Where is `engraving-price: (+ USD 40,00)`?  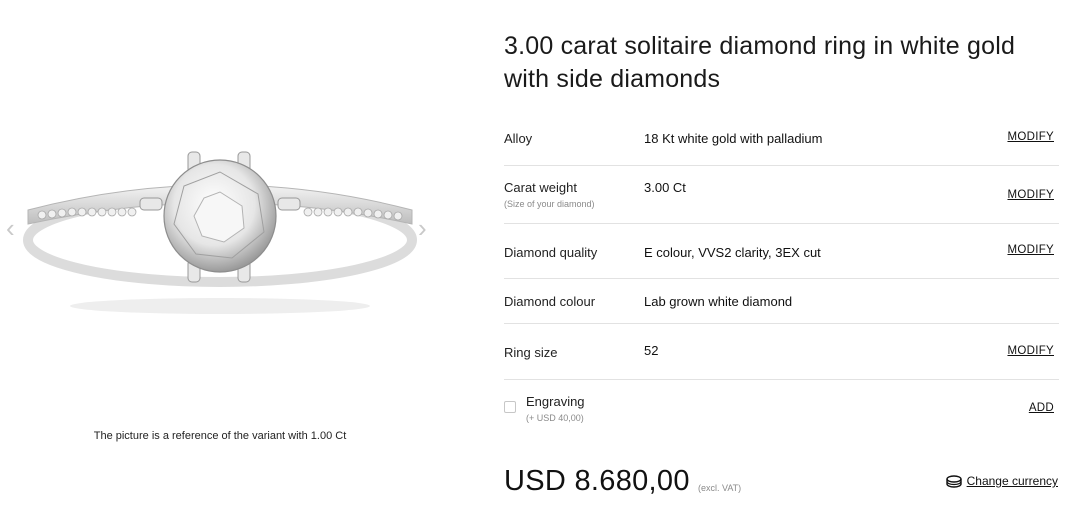
engraving-price: (+ USD 40,00) is located at coordinates (555, 418).